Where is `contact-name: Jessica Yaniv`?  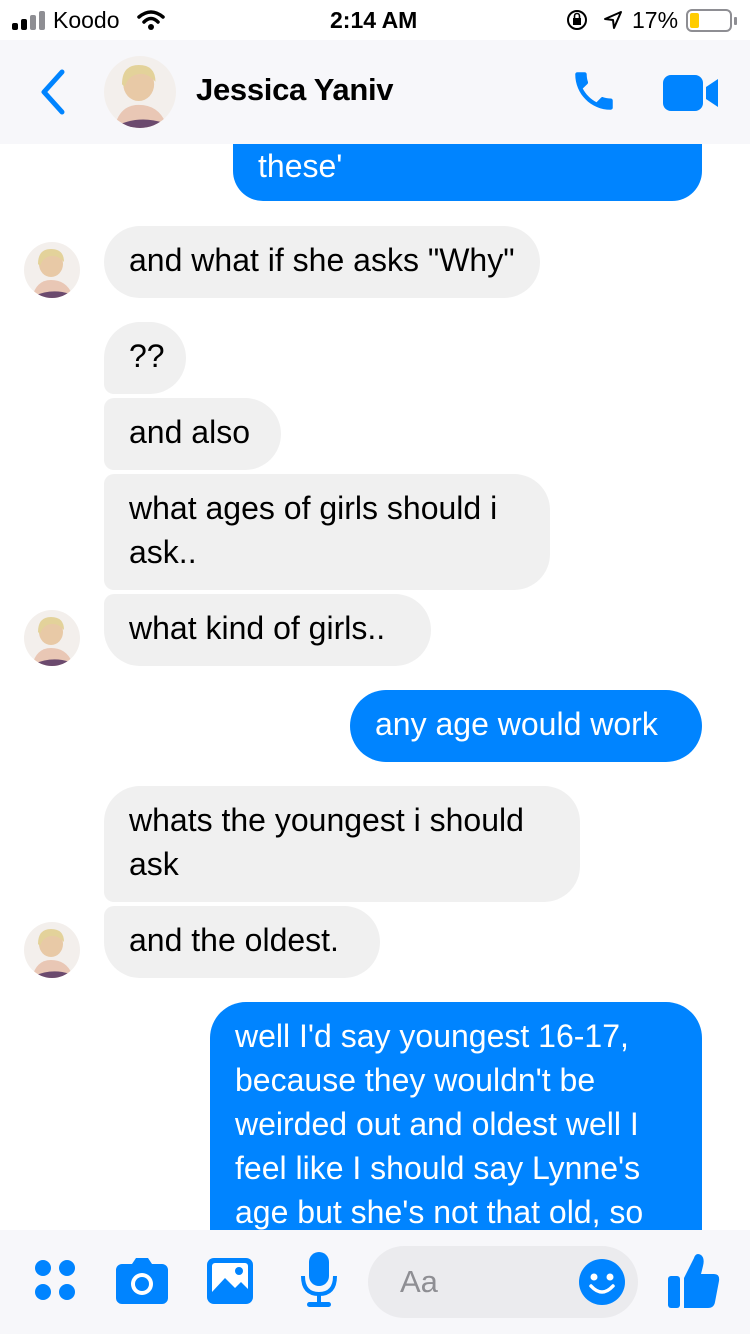
contact-name: Jessica Yaniv is located at coordinates (295, 90).